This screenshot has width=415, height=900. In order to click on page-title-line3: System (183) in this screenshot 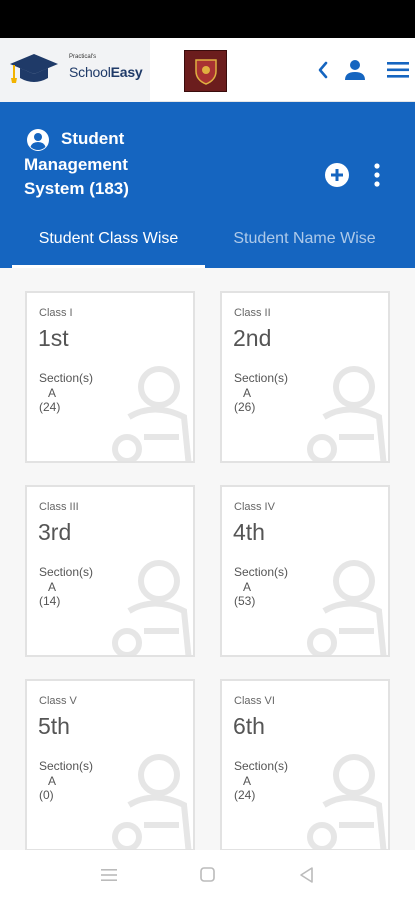, I will do `click(76, 188)`.